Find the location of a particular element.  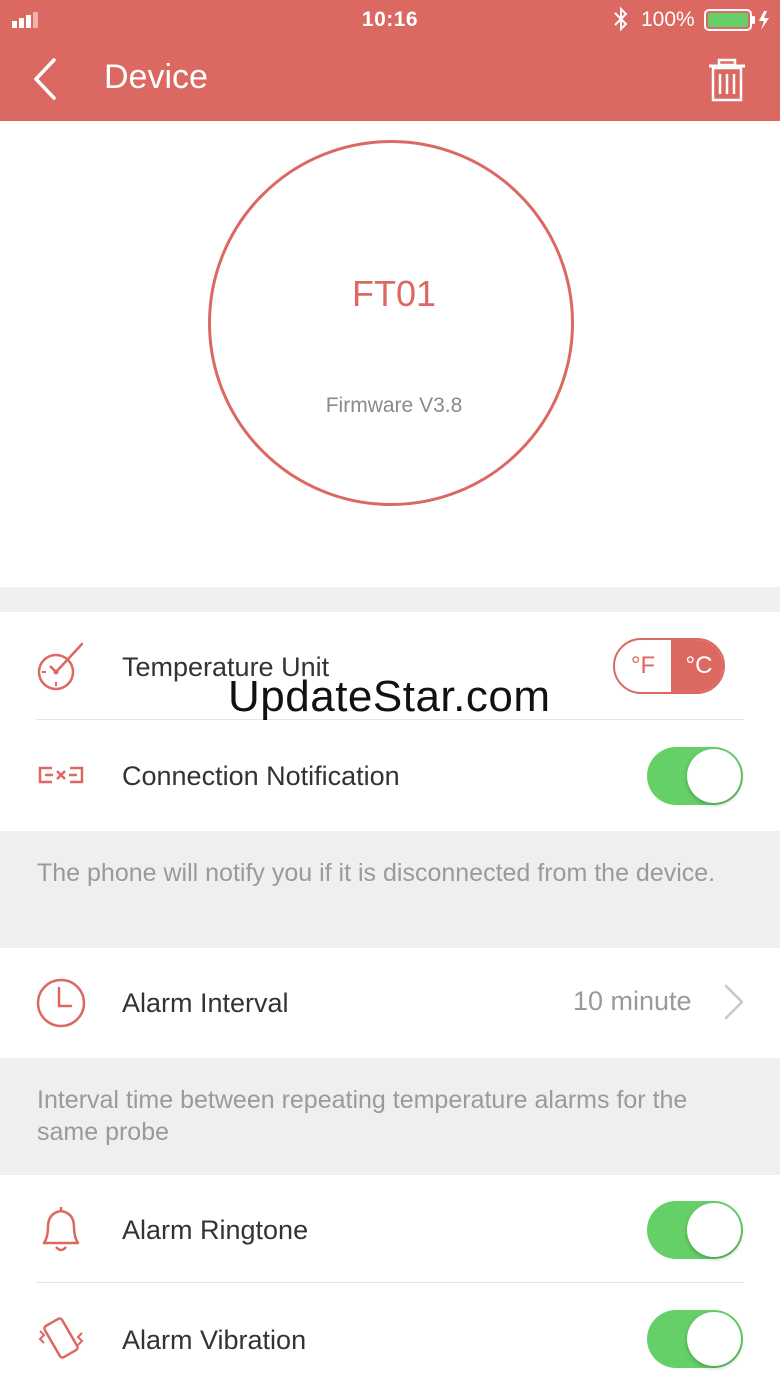

firmware-version: Firmware V3.8 is located at coordinates (394, 405).